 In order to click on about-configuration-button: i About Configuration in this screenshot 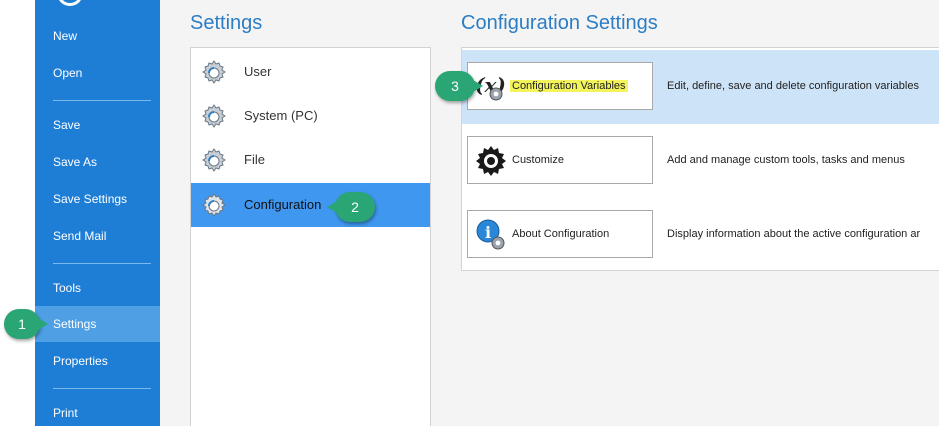, I will do `click(560, 234)`.